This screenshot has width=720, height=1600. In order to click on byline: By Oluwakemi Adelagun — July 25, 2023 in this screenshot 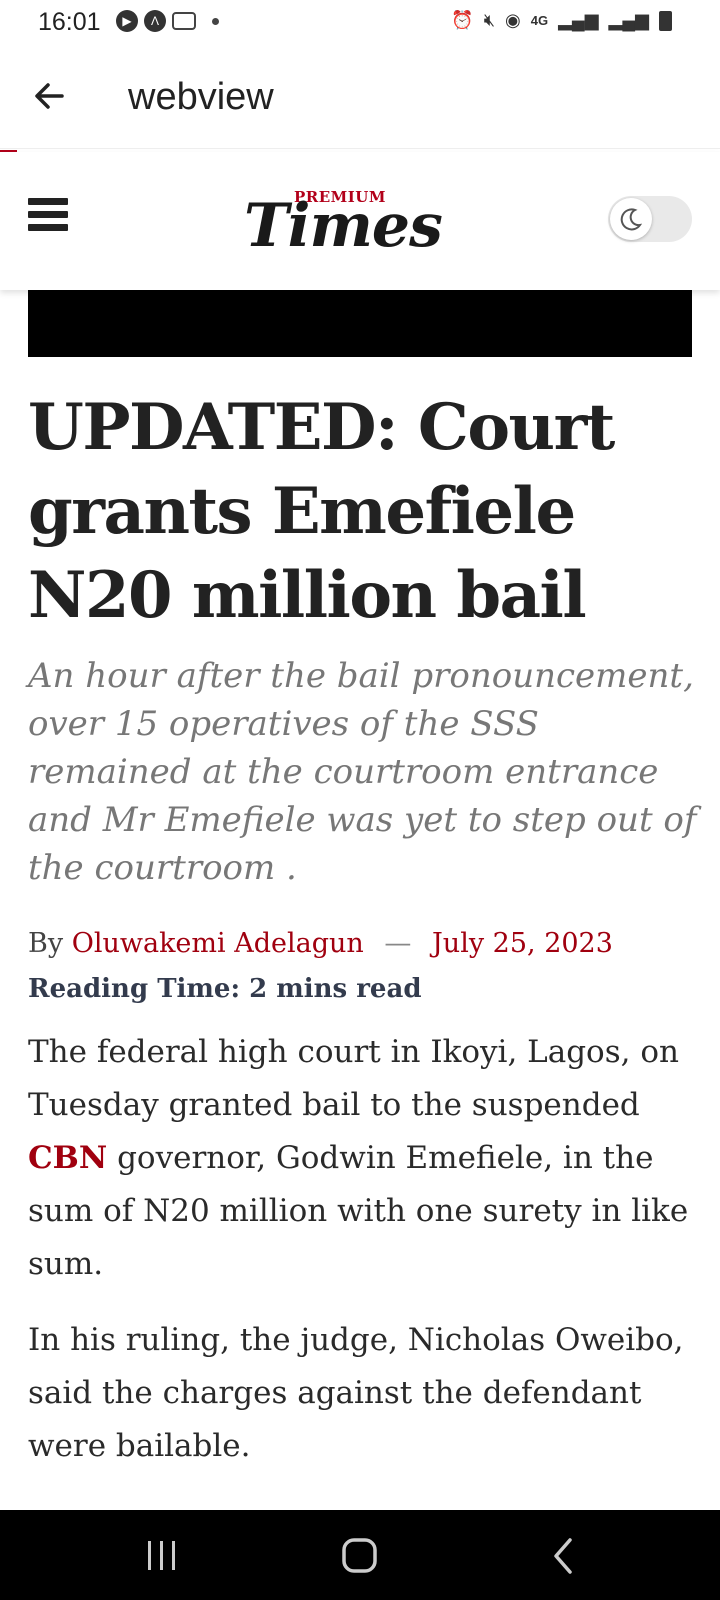, I will do `click(320, 943)`.